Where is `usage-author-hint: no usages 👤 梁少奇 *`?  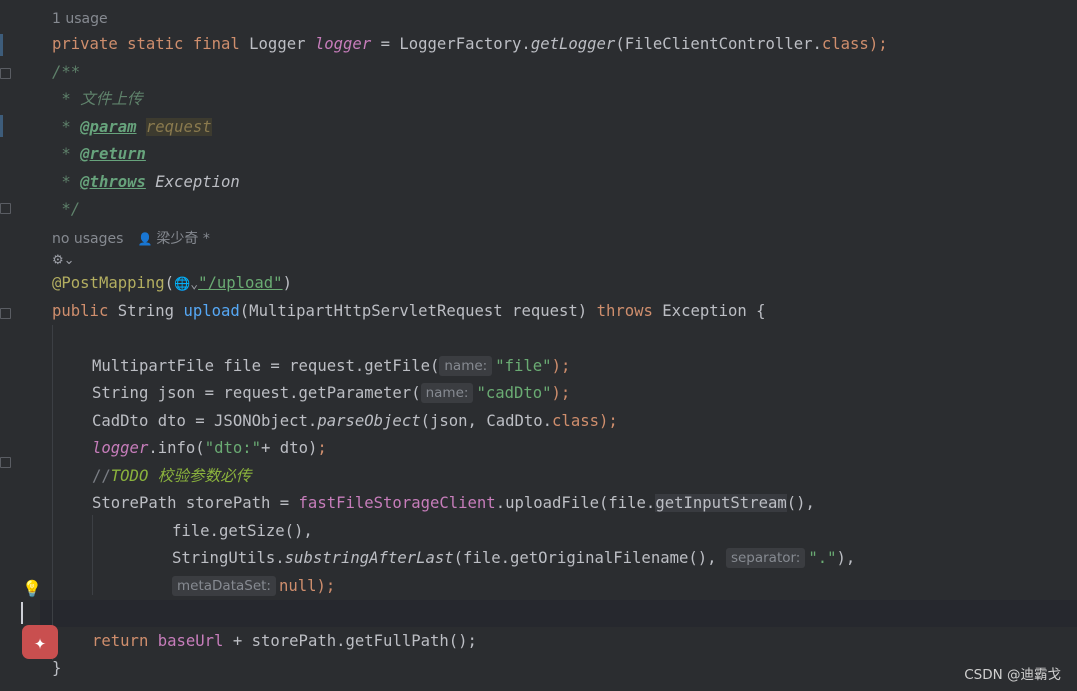 usage-author-hint: no usages 👤 梁少奇 * is located at coordinates (131, 239).